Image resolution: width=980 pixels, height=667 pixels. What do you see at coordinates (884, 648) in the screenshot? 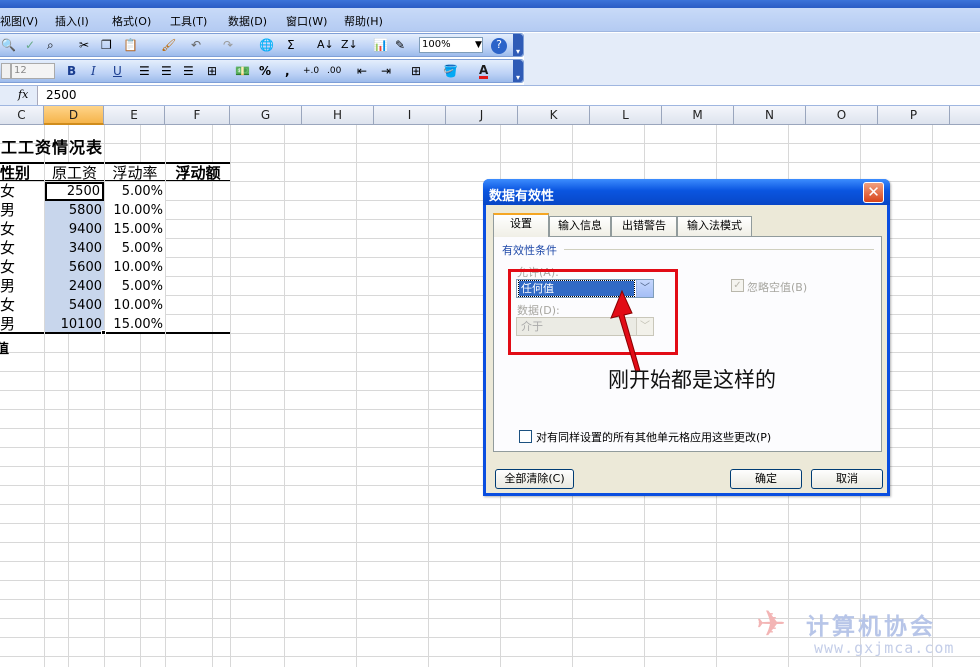
I see `watermark-url: www.gxjmca.com` at bounding box center [884, 648].